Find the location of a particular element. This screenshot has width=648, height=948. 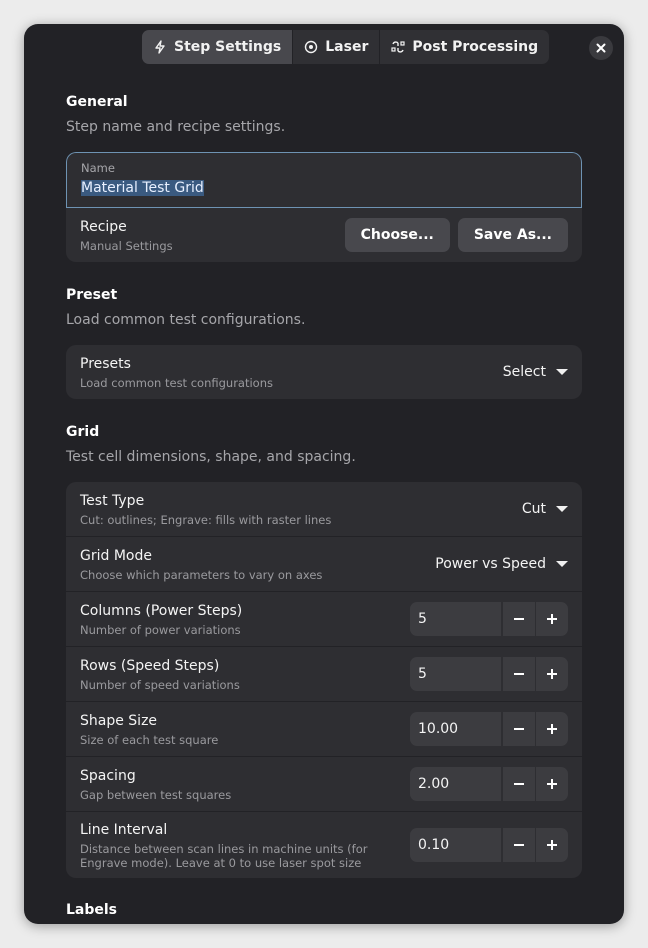

shape-size-text: Shape Size Size of each test square is located at coordinates (149, 729).